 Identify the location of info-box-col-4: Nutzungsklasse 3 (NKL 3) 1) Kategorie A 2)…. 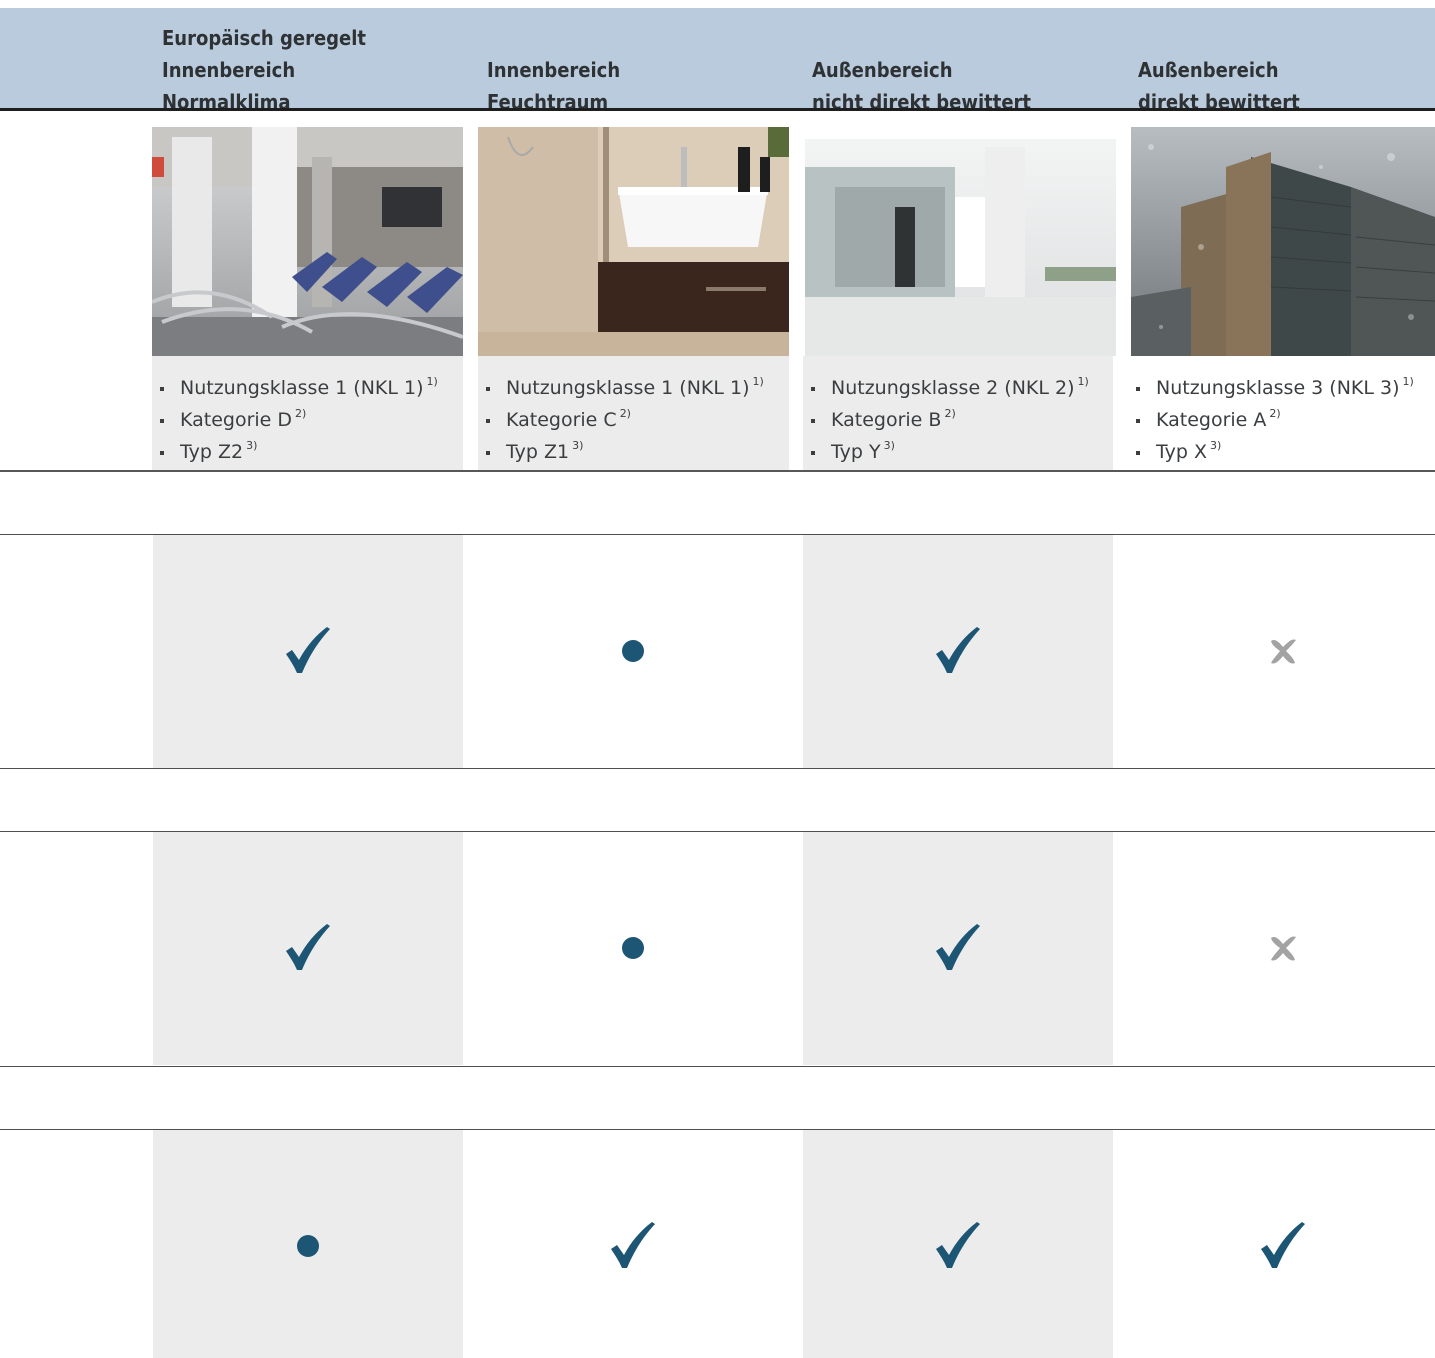
(1281, 413).